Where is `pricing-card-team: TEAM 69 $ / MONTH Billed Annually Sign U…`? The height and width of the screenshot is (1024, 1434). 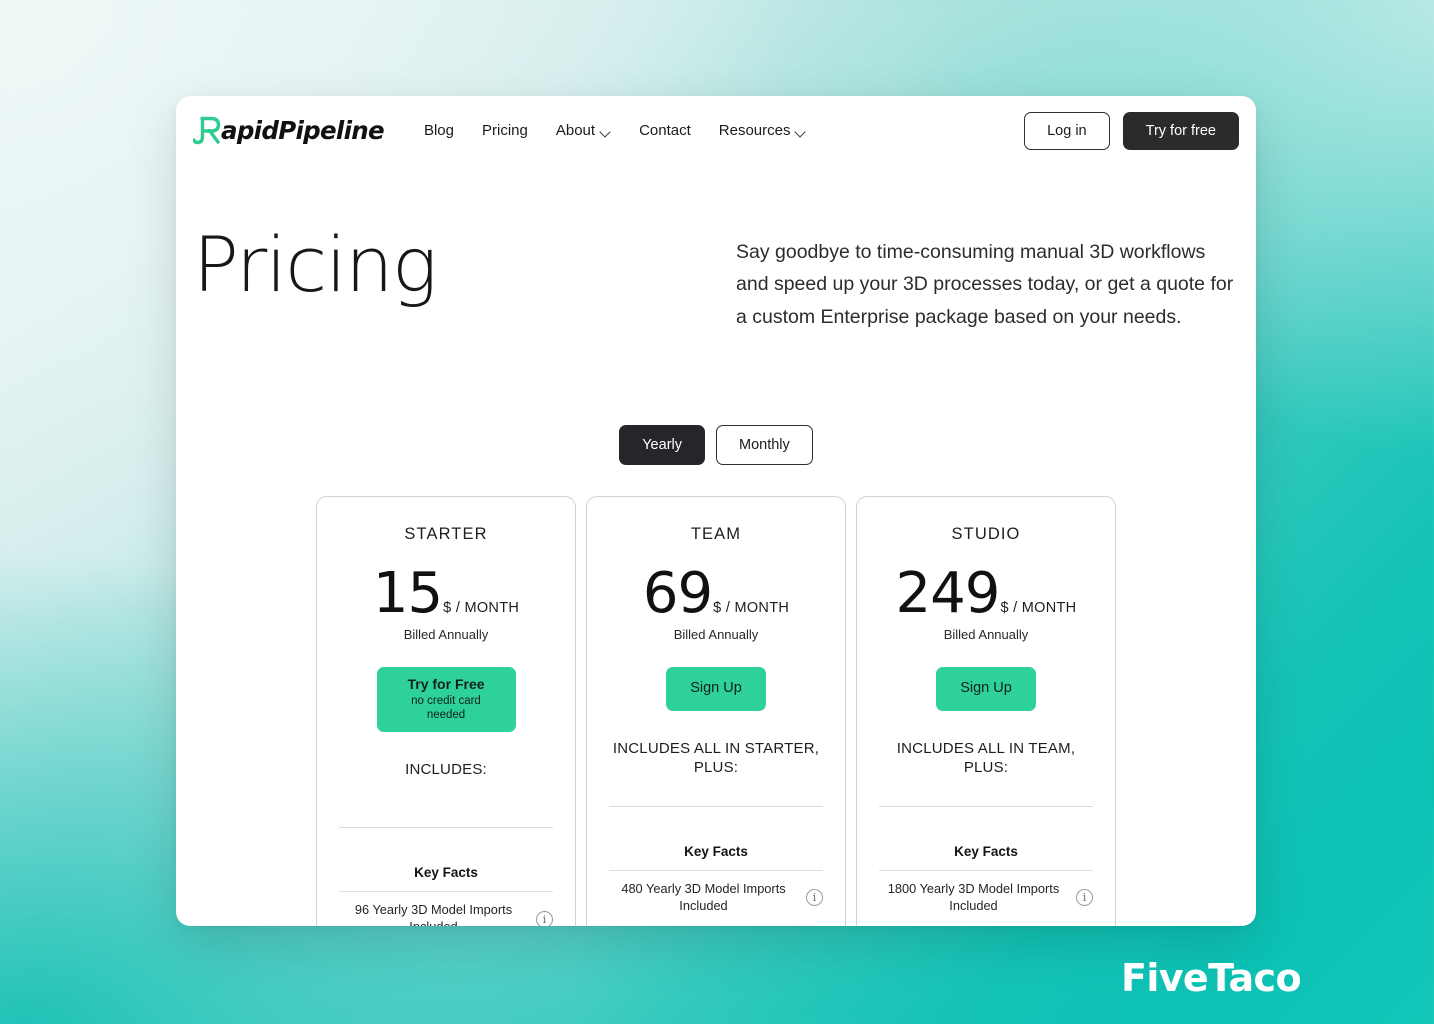
pricing-card-team: TEAM 69 $ / MONTH Billed Annually Sign U… is located at coordinates (716, 711).